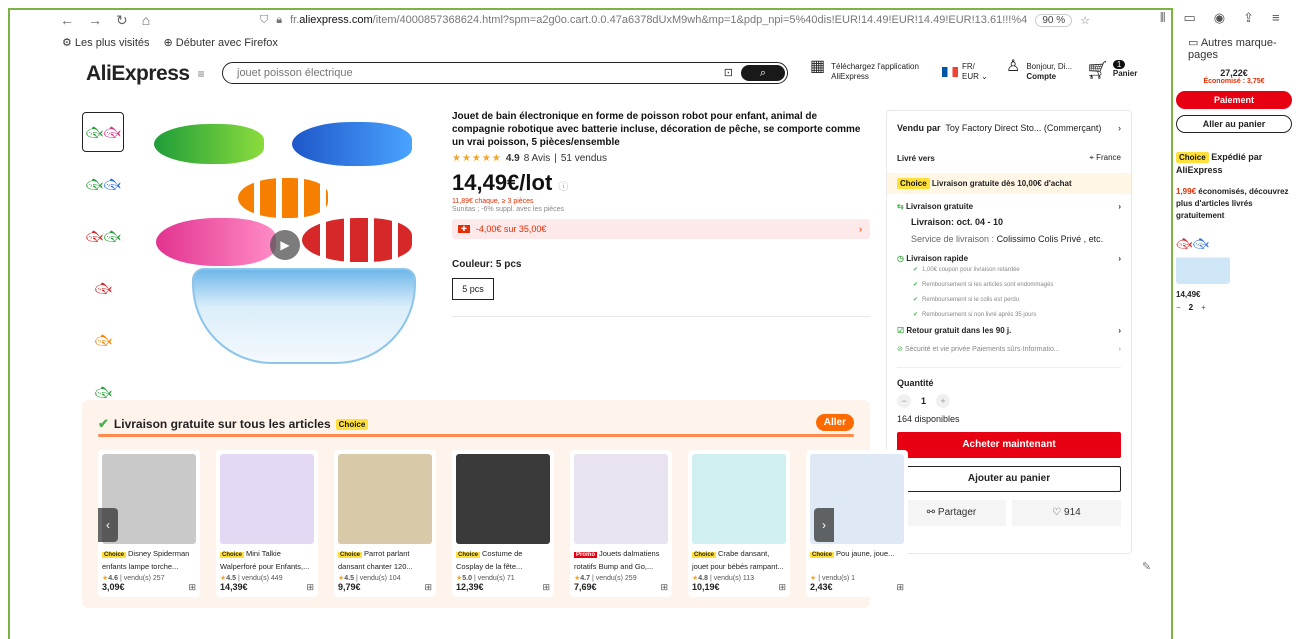  Describe the element at coordinates (1057, 512) in the screenshot. I see `heart-icon: ♡` at that location.